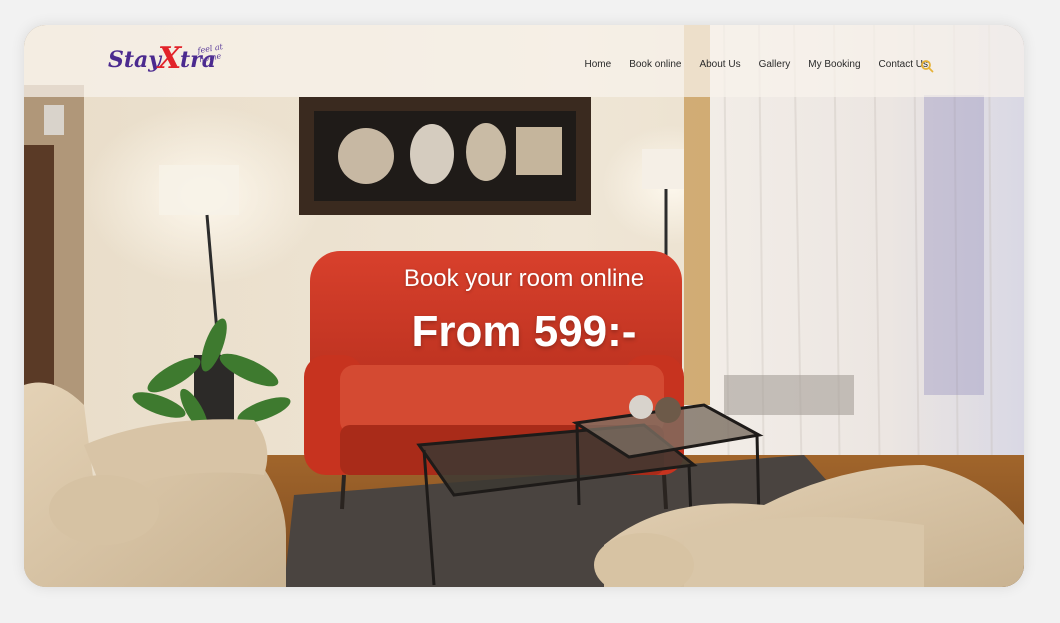  Describe the element at coordinates (170, 58) in the screenshot. I see `logo-text-x: X` at that location.